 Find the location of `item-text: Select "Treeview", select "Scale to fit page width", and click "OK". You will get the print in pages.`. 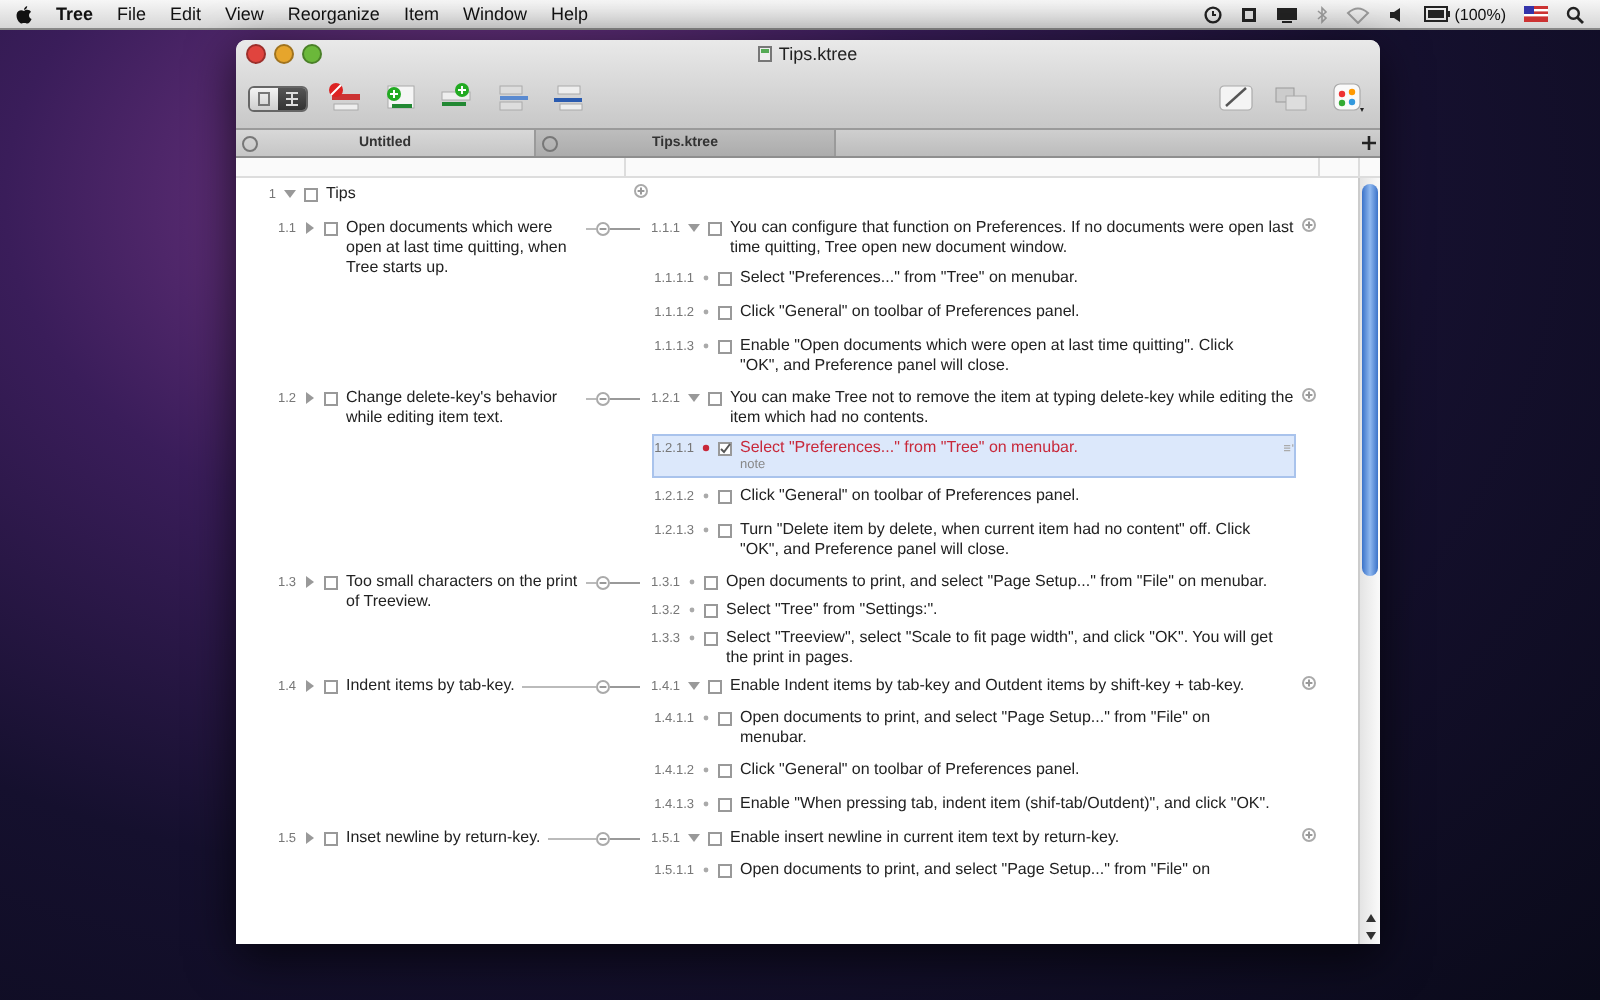

item-text: Select "Treeview", select "Scale to fit page width", and click "OK". You will get the print in pages. is located at coordinates (1008, 648).